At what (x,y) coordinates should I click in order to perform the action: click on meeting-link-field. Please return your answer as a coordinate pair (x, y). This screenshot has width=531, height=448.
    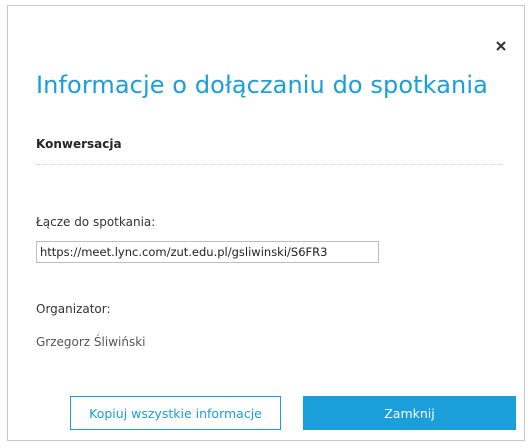
    Looking at the image, I should click on (207, 252).